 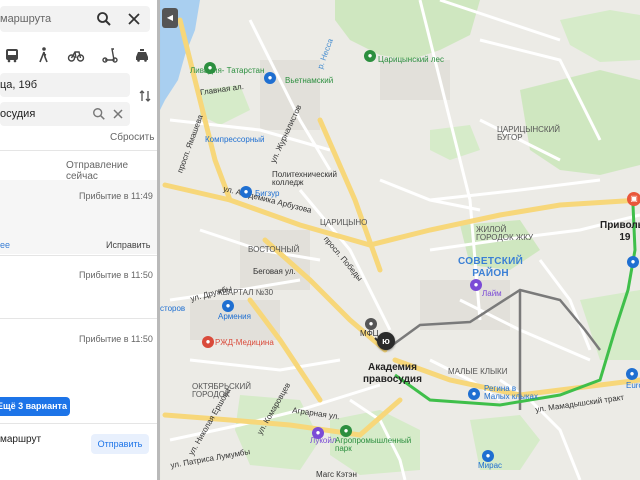 What do you see at coordinates (529, 133) in the screenshot?
I see `district-tsaritsynsky-bugor: ЦАРИЦЫНСКИЙ БУГОР` at bounding box center [529, 133].